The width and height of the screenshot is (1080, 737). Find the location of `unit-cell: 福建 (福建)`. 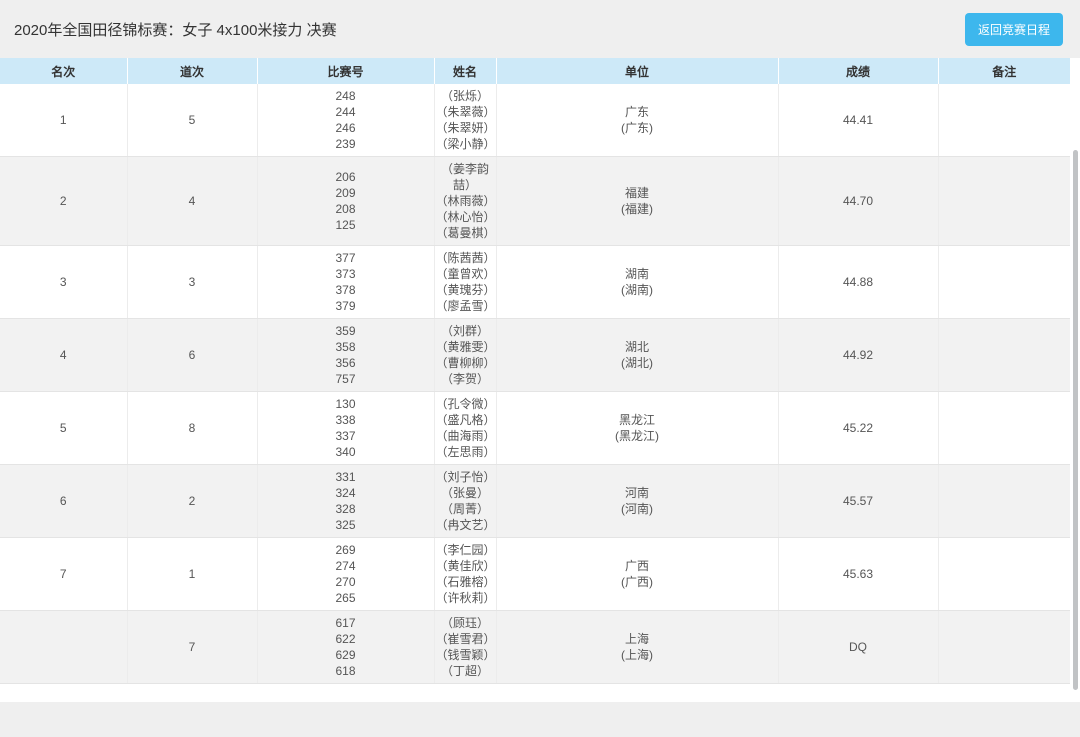

unit-cell: 福建 (福建) is located at coordinates (637, 201).